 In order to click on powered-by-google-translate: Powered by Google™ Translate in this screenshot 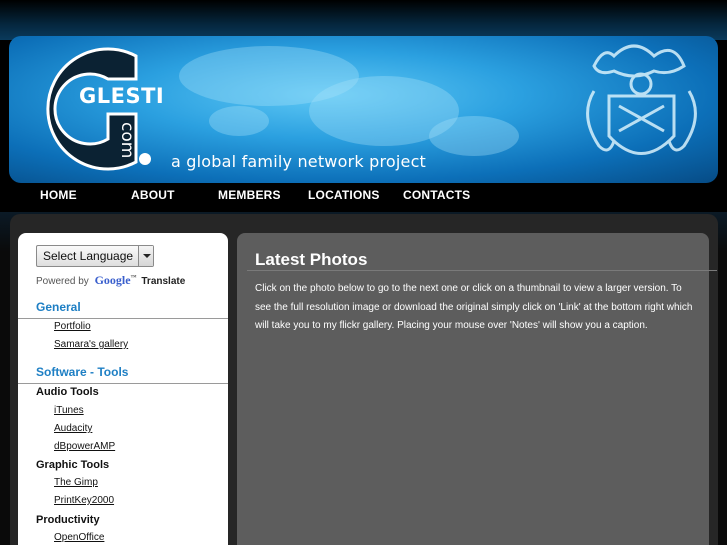, I will do `click(110, 280)`.